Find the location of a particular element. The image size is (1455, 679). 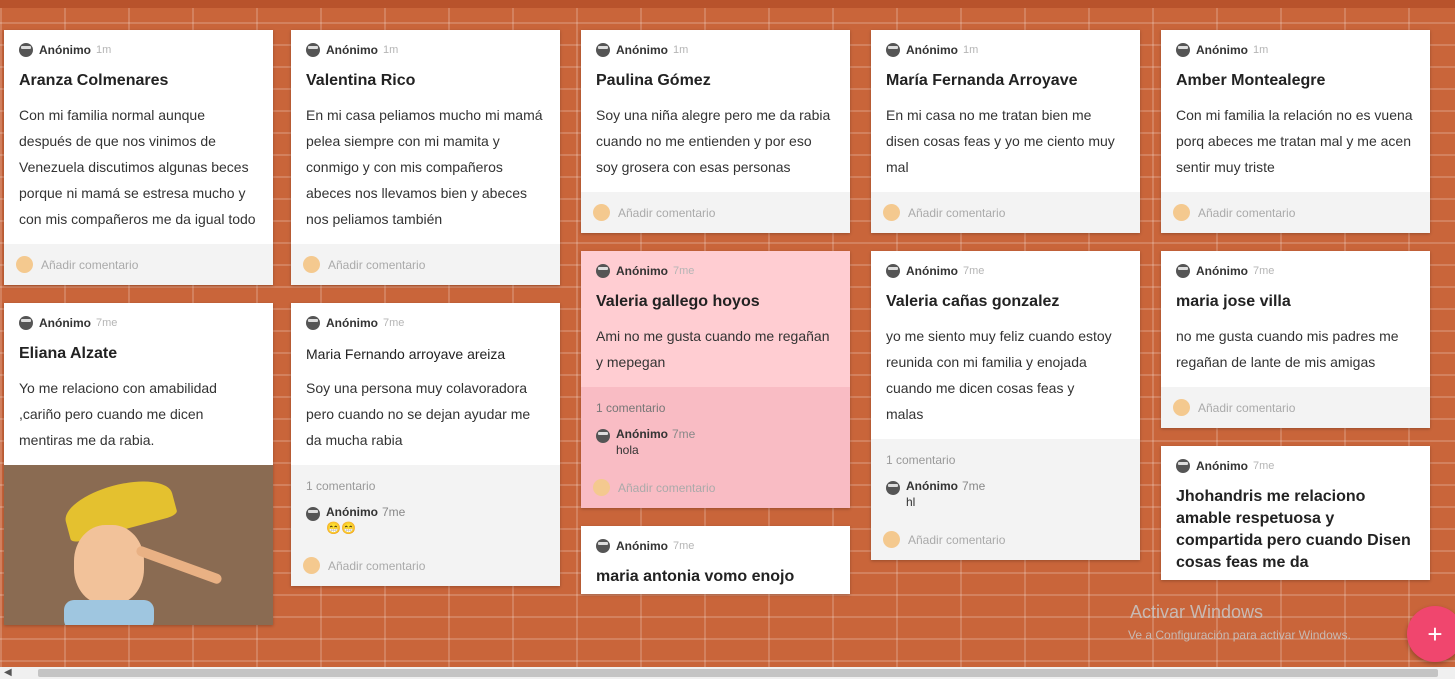

add-post-button: + is located at coordinates (1431, 634).